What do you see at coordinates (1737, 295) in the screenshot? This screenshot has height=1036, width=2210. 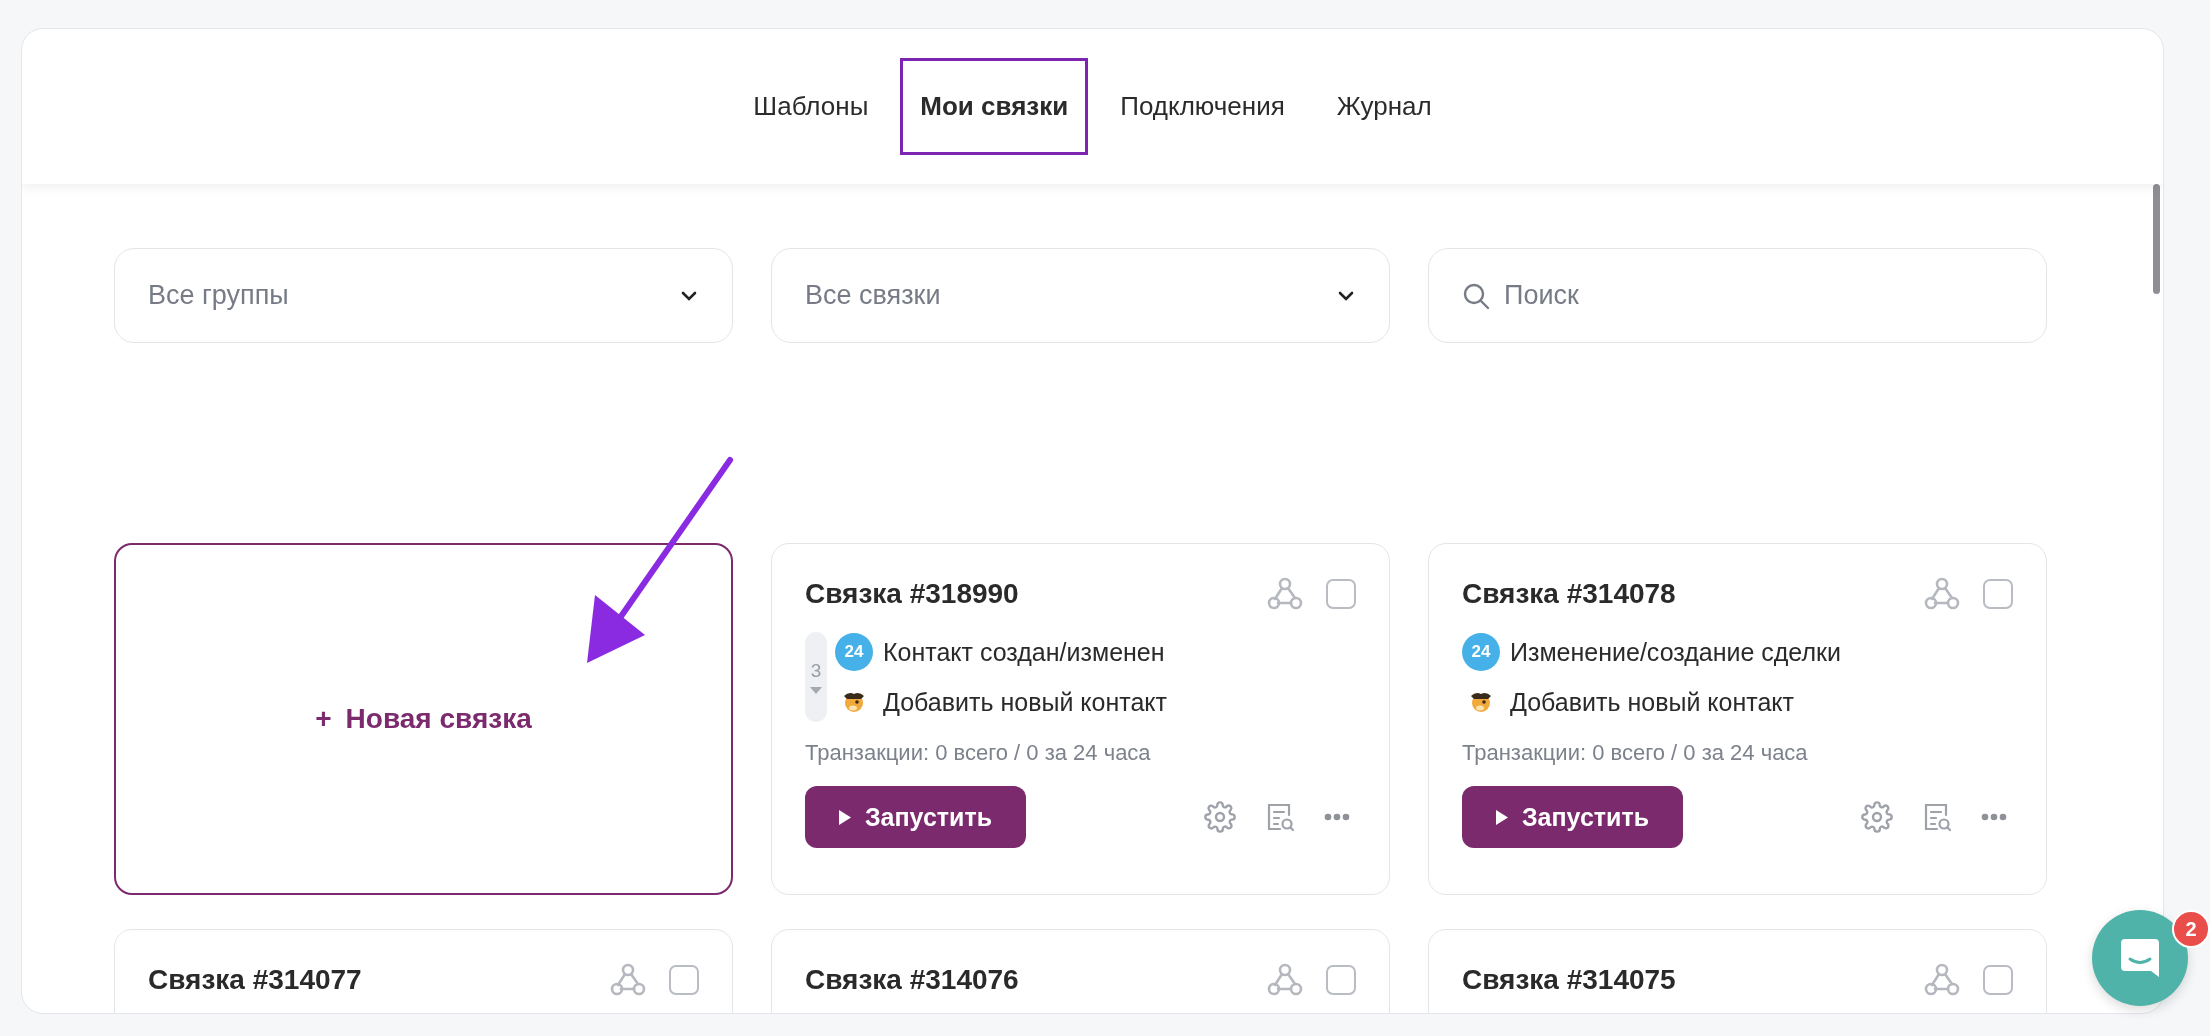 I see `search-field: Поиск` at bounding box center [1737, 295].